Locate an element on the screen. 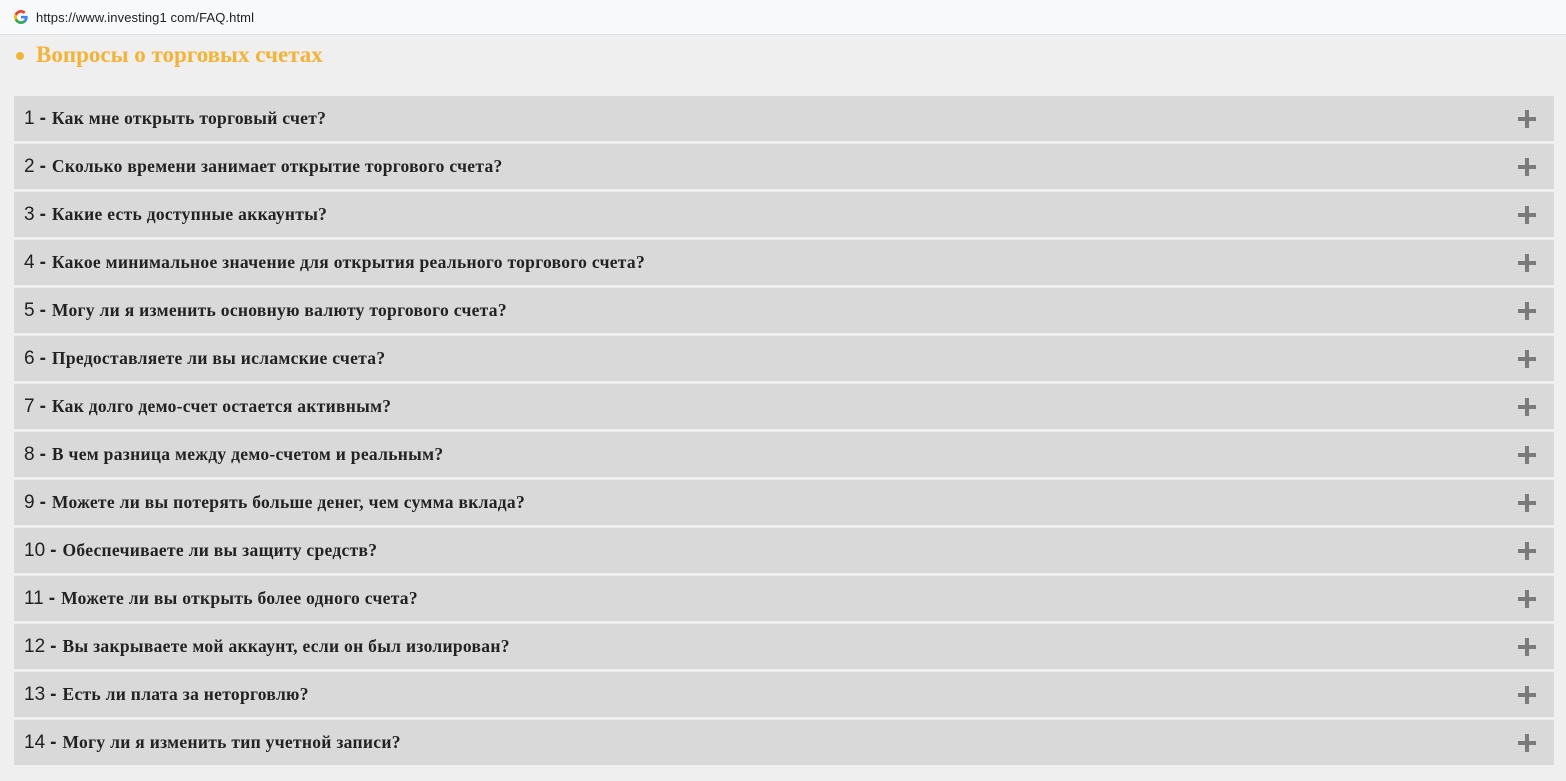 The height and width of the screenshot is (781, 1566). faq-question: 13- Есть ли плата за неторговлю? is located at coordinates (161, 695).